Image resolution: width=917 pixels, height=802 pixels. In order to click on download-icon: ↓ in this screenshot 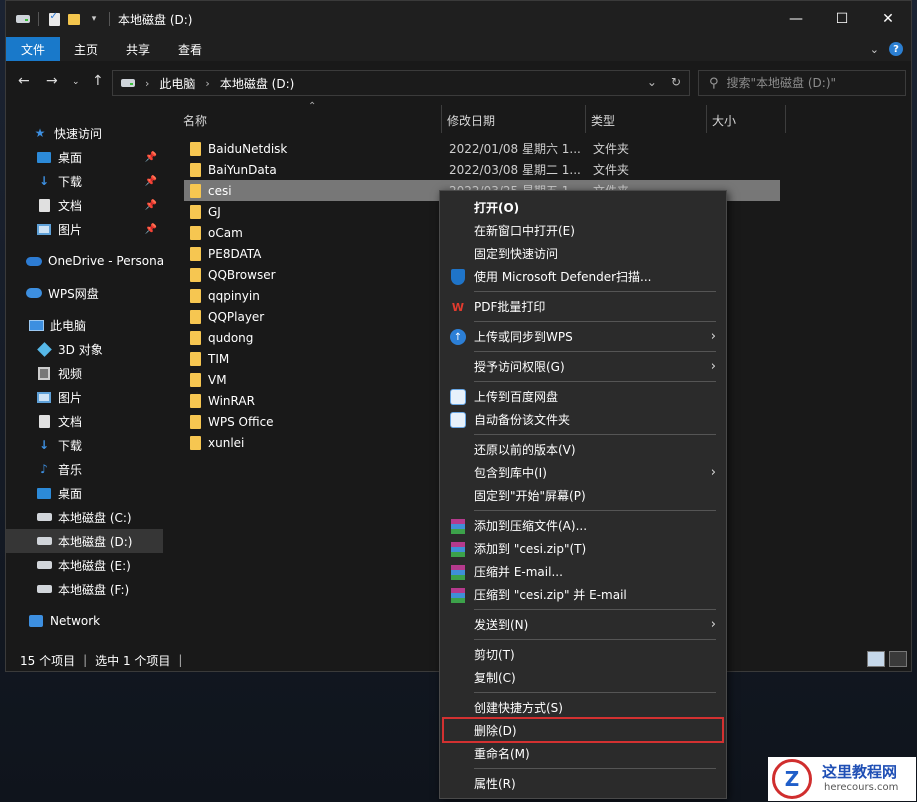, I will do `click(44, 445)`.